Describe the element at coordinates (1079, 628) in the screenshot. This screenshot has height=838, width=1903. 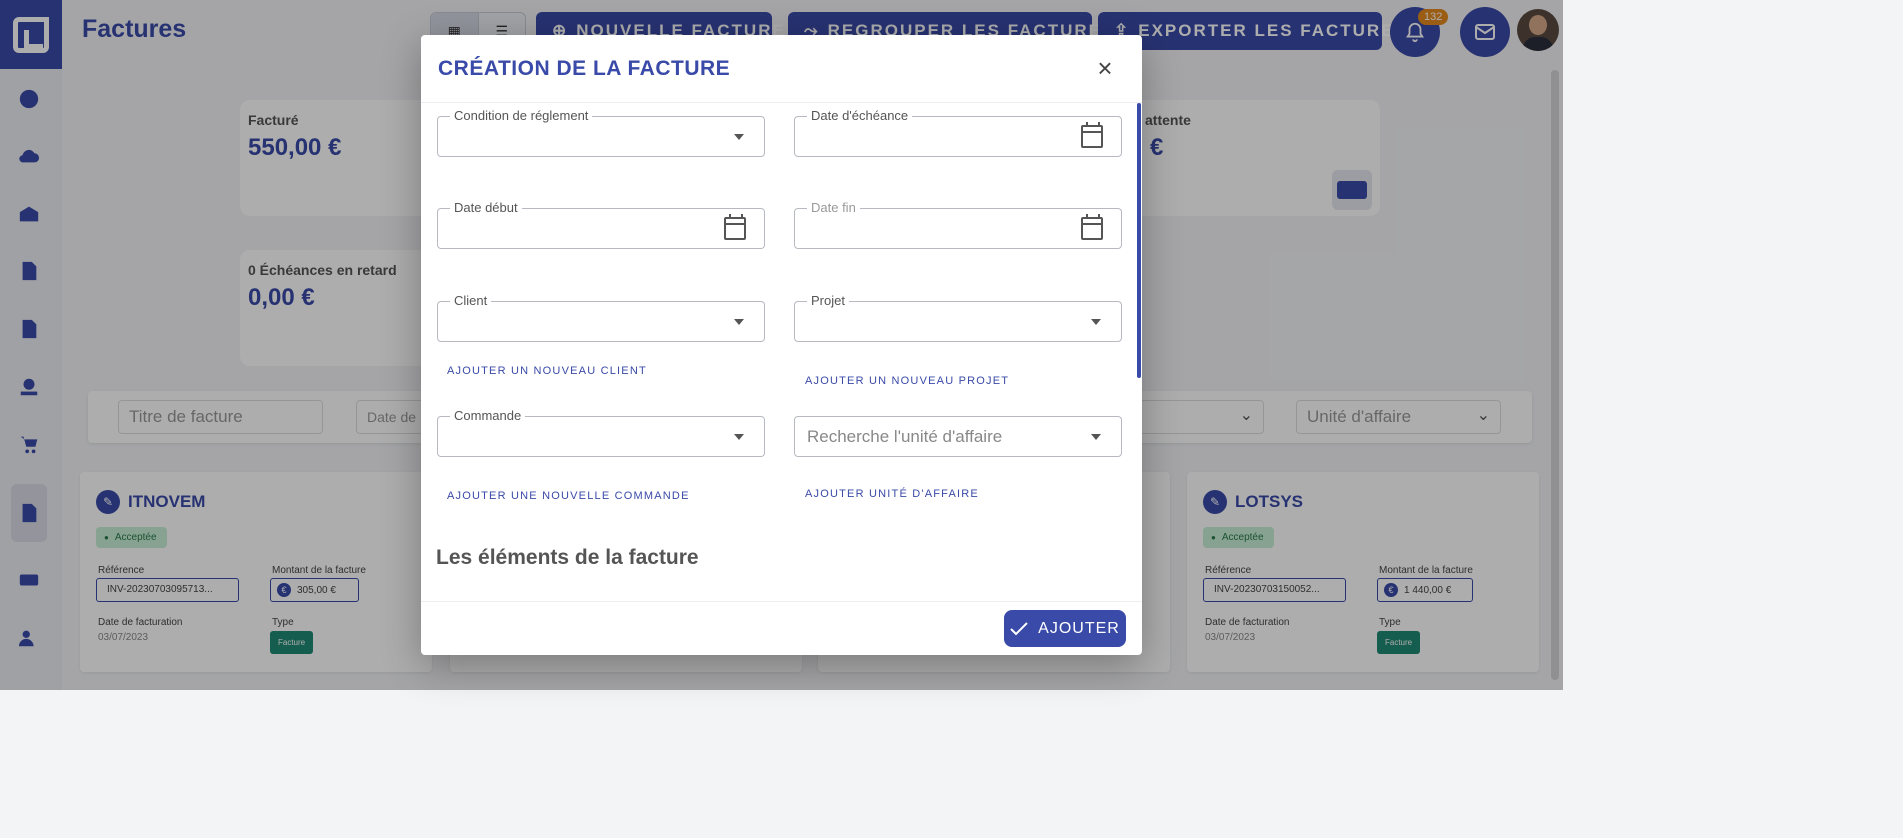
I see `submit-label: AJOUTER` at that location.